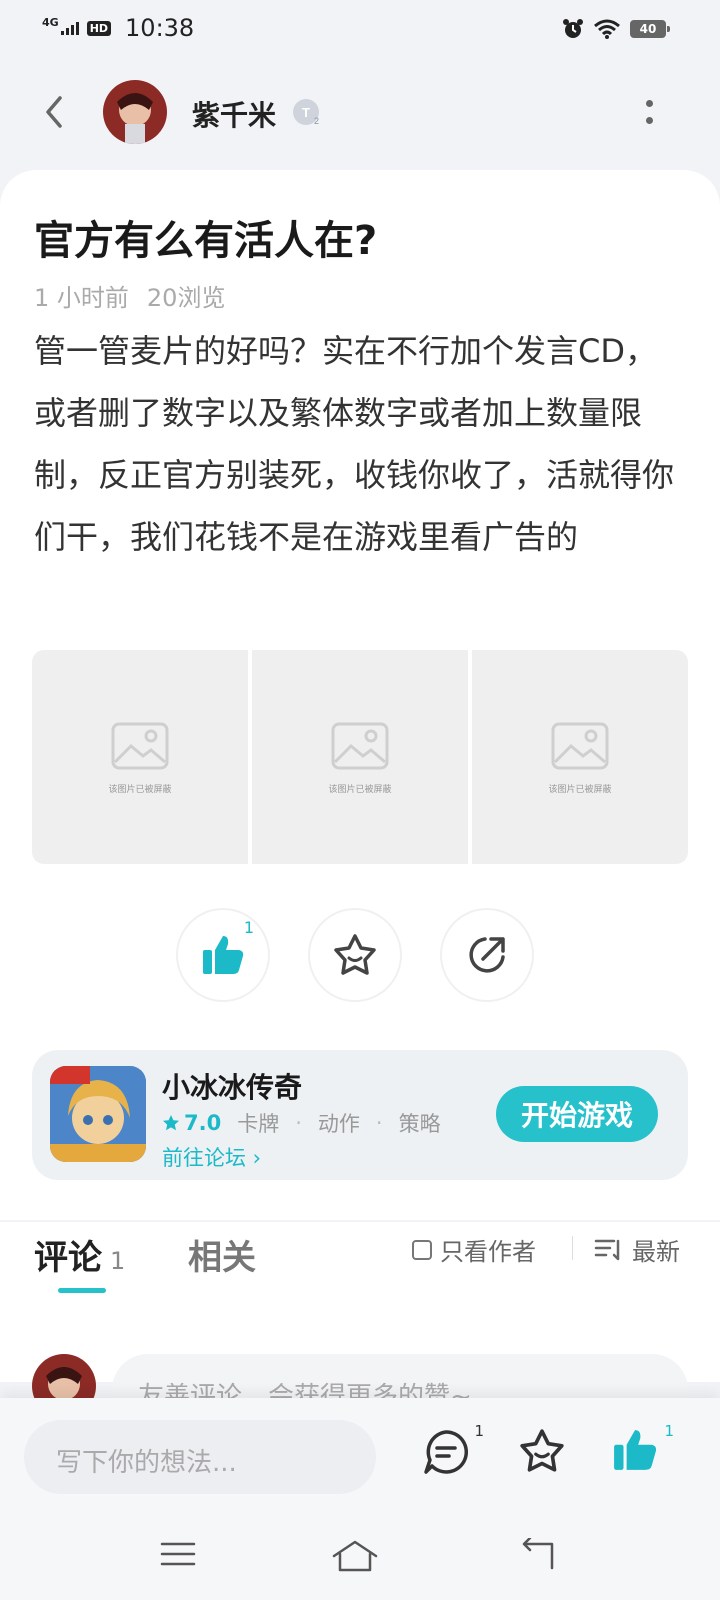 The image size is (720, 1600). I want to click on svg-text: T, so click(306, 112).